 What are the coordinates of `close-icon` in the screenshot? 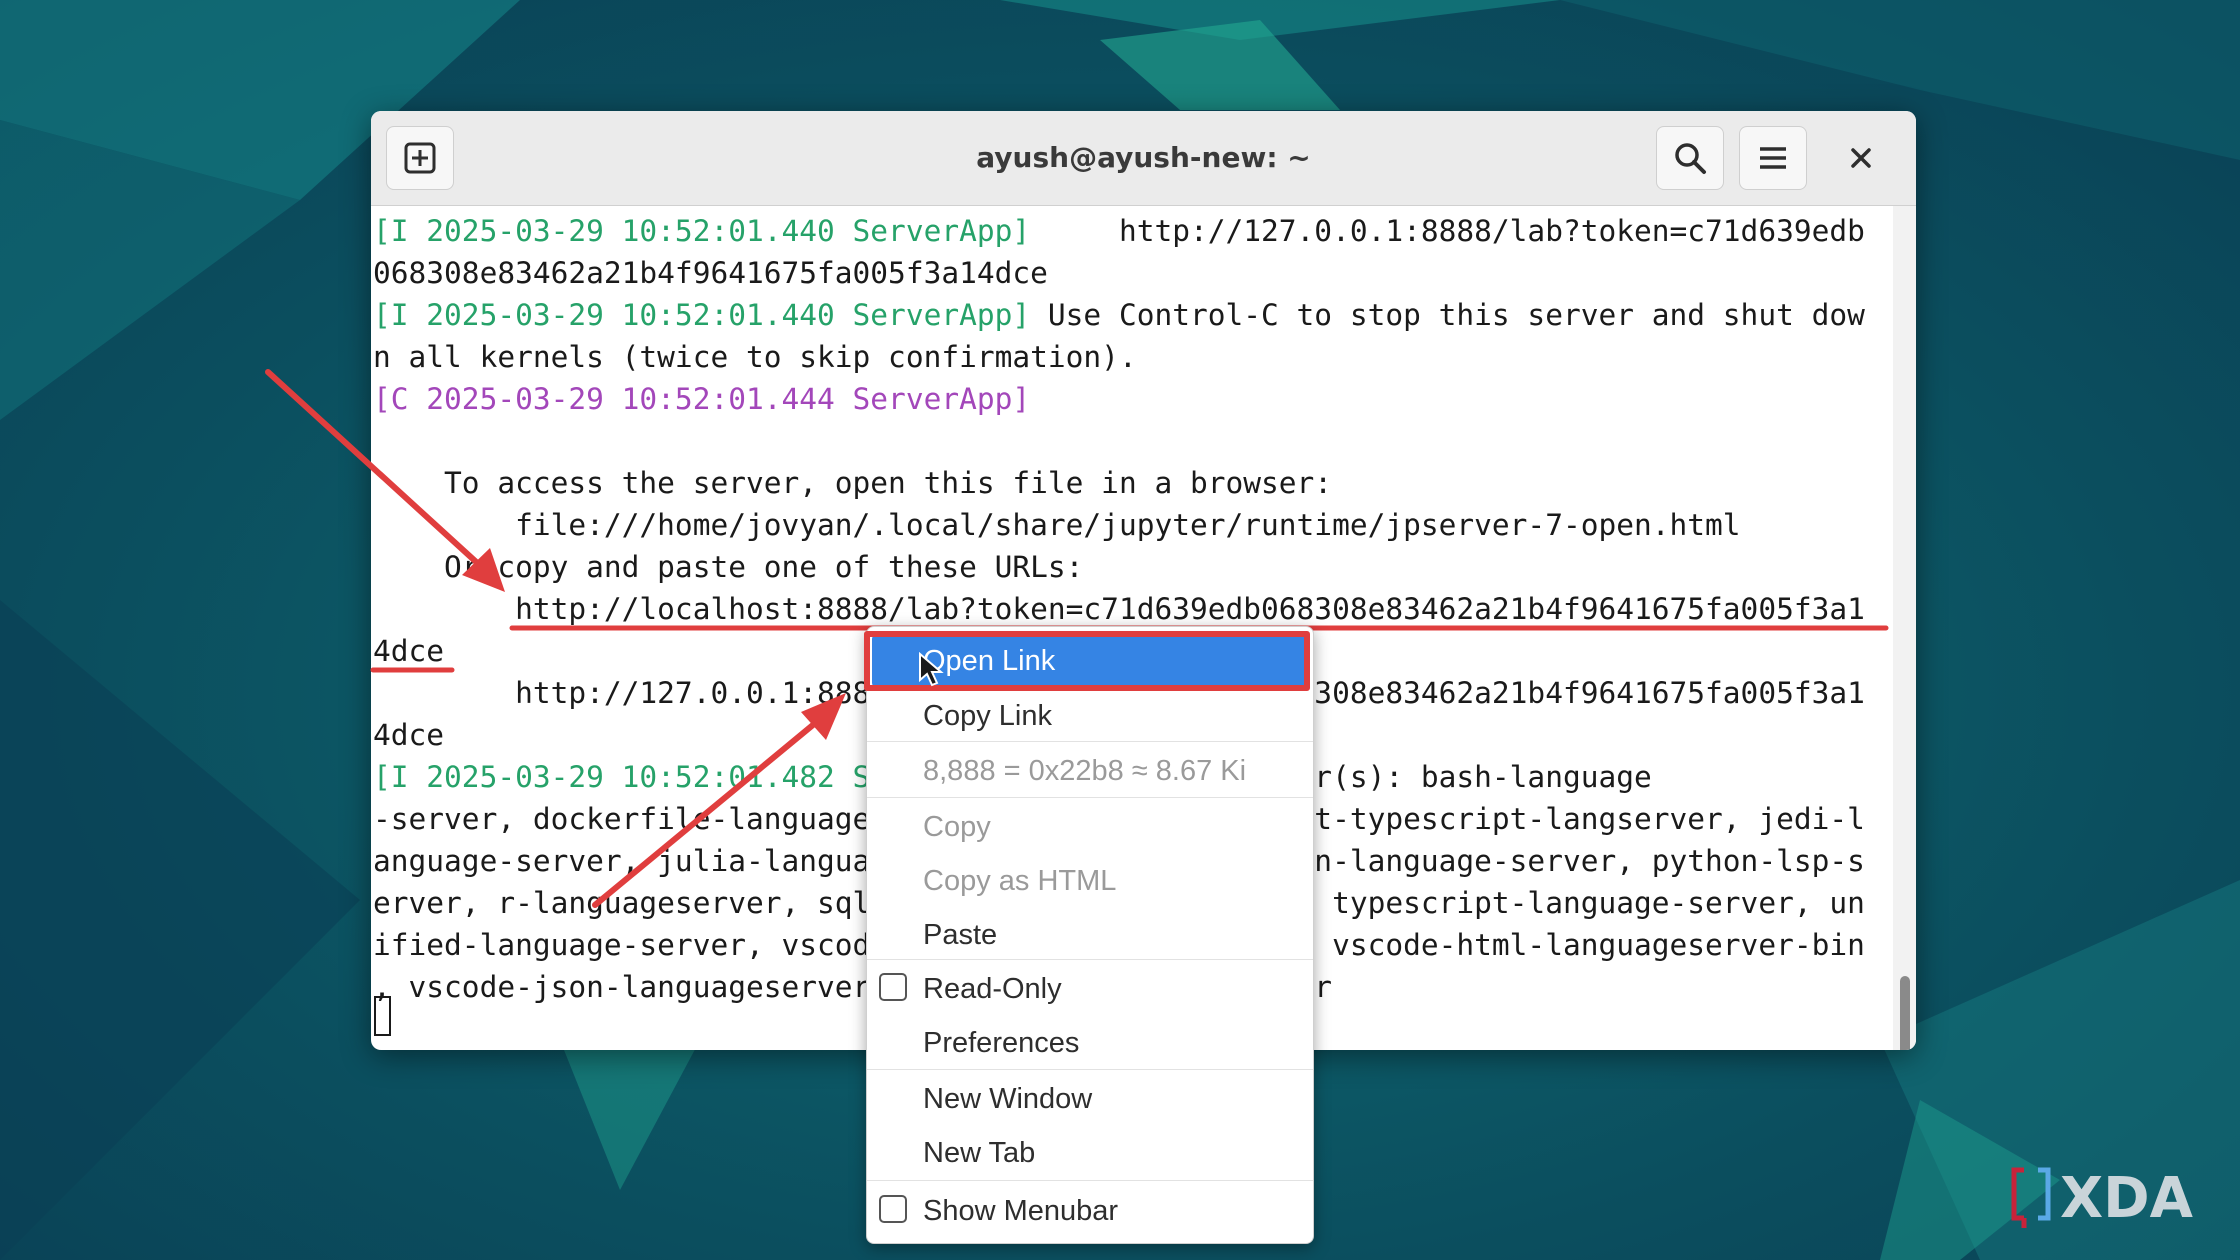 It's located at (1861, 158).